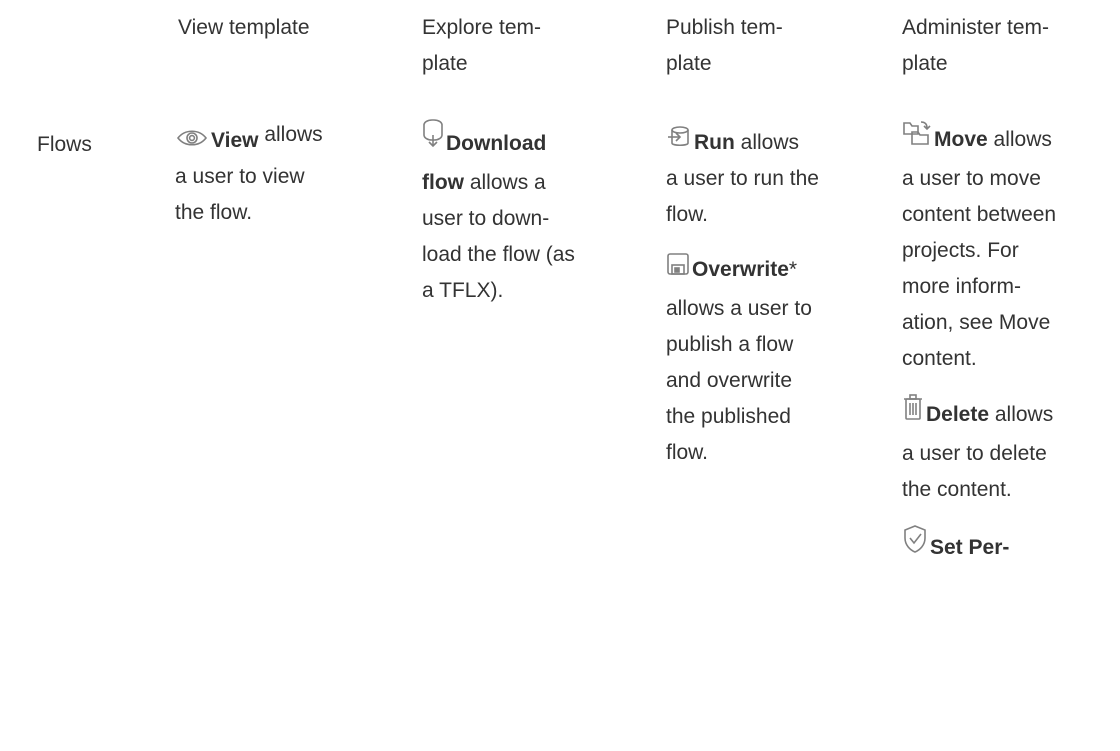  I want to click on overwrite-desc-line: allows a user to, so click(739, 308).